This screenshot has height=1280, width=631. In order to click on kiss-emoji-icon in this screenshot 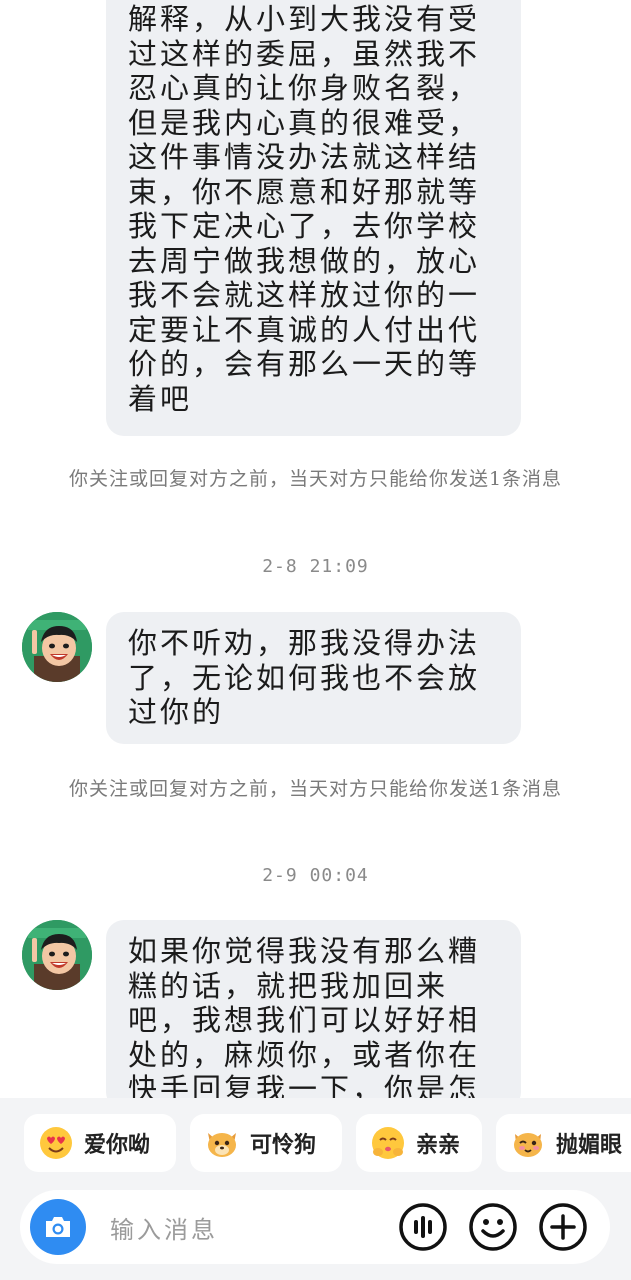, I will do `click(388, 1143)`.